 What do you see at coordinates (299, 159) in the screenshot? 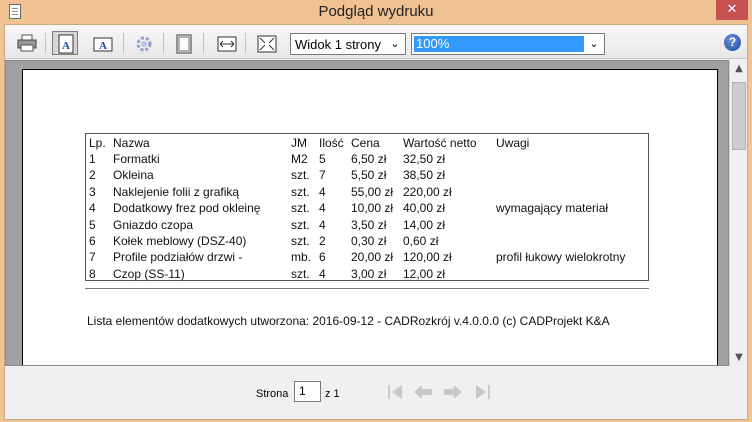
I see `cell-unit: M2` at bounding box center [299, 159].